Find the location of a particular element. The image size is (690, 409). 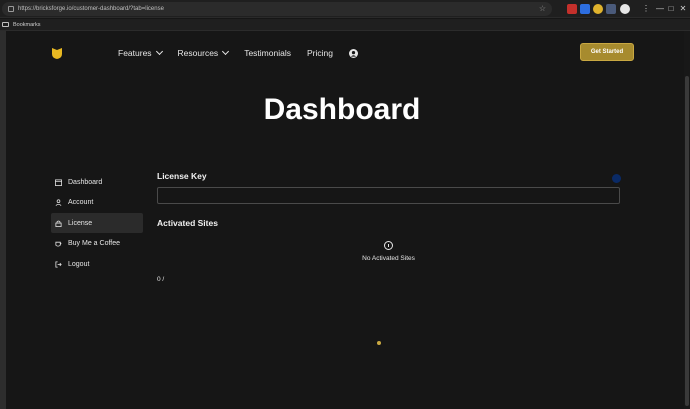

sidebar-item-label: Account is located at coordinates (81, 202).